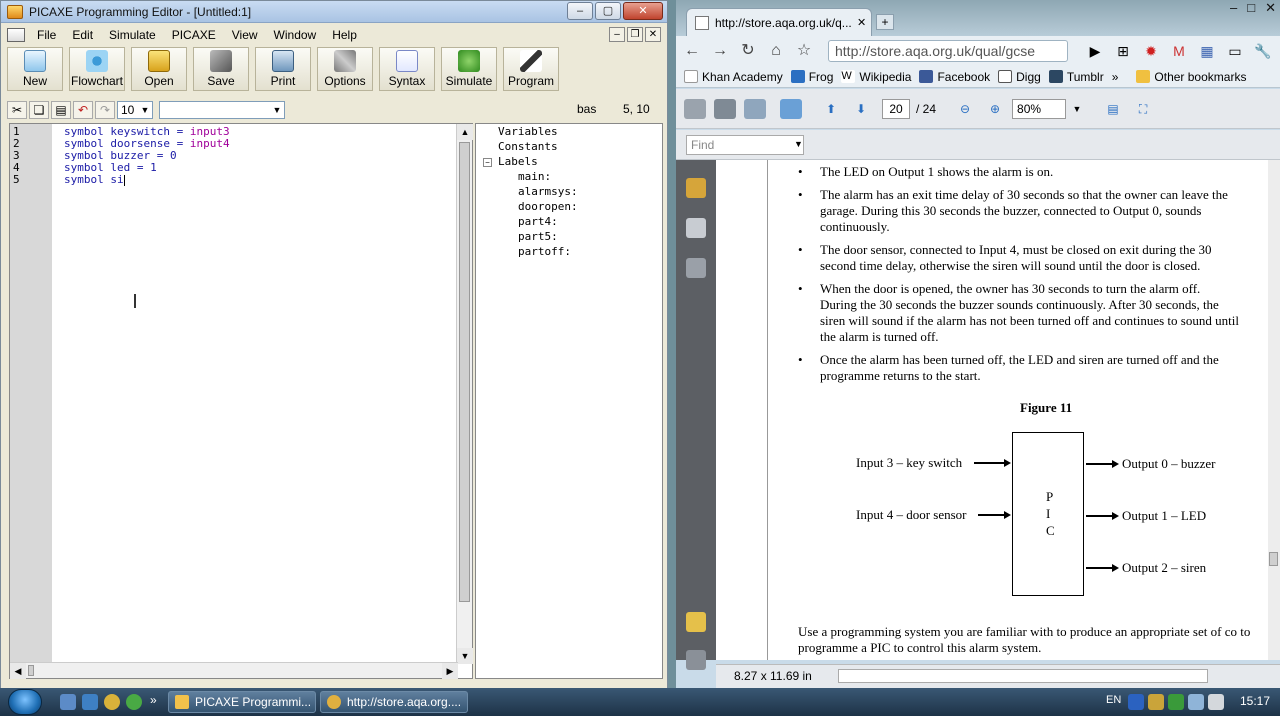 This screenshot has width=1280, height=716. What do you see at coordinates (548, 206) in the screenshot?
I see `tree-label-item: dooropen:` at bounding box center [548, 206].